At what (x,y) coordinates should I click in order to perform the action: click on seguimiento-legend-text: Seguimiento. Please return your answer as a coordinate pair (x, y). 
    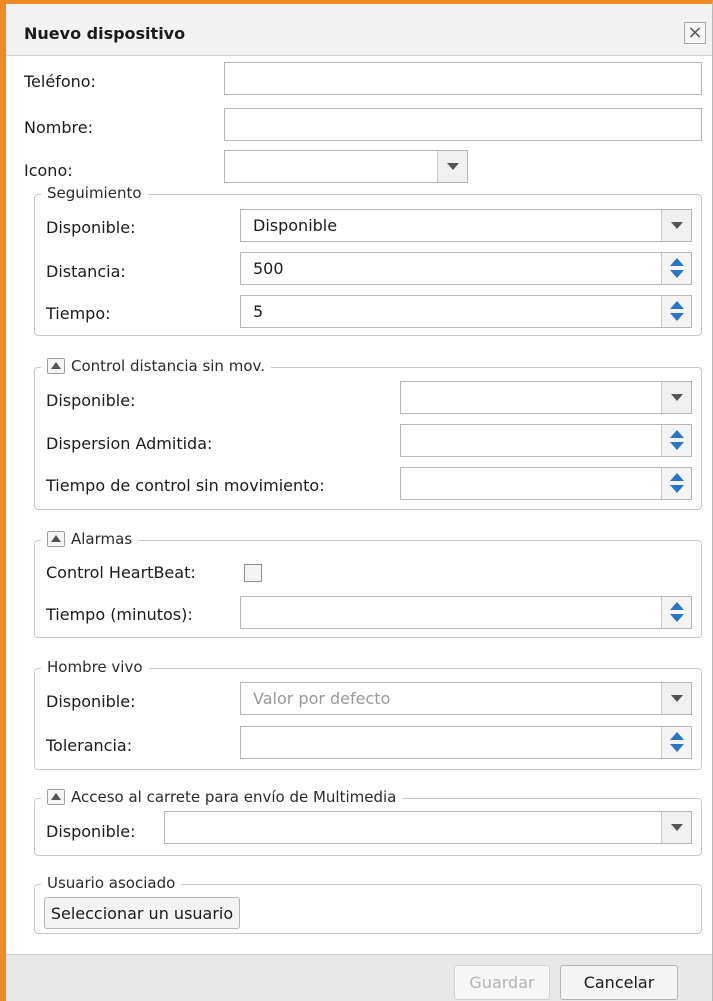
    Looking at the image, I should click on (94, 193).